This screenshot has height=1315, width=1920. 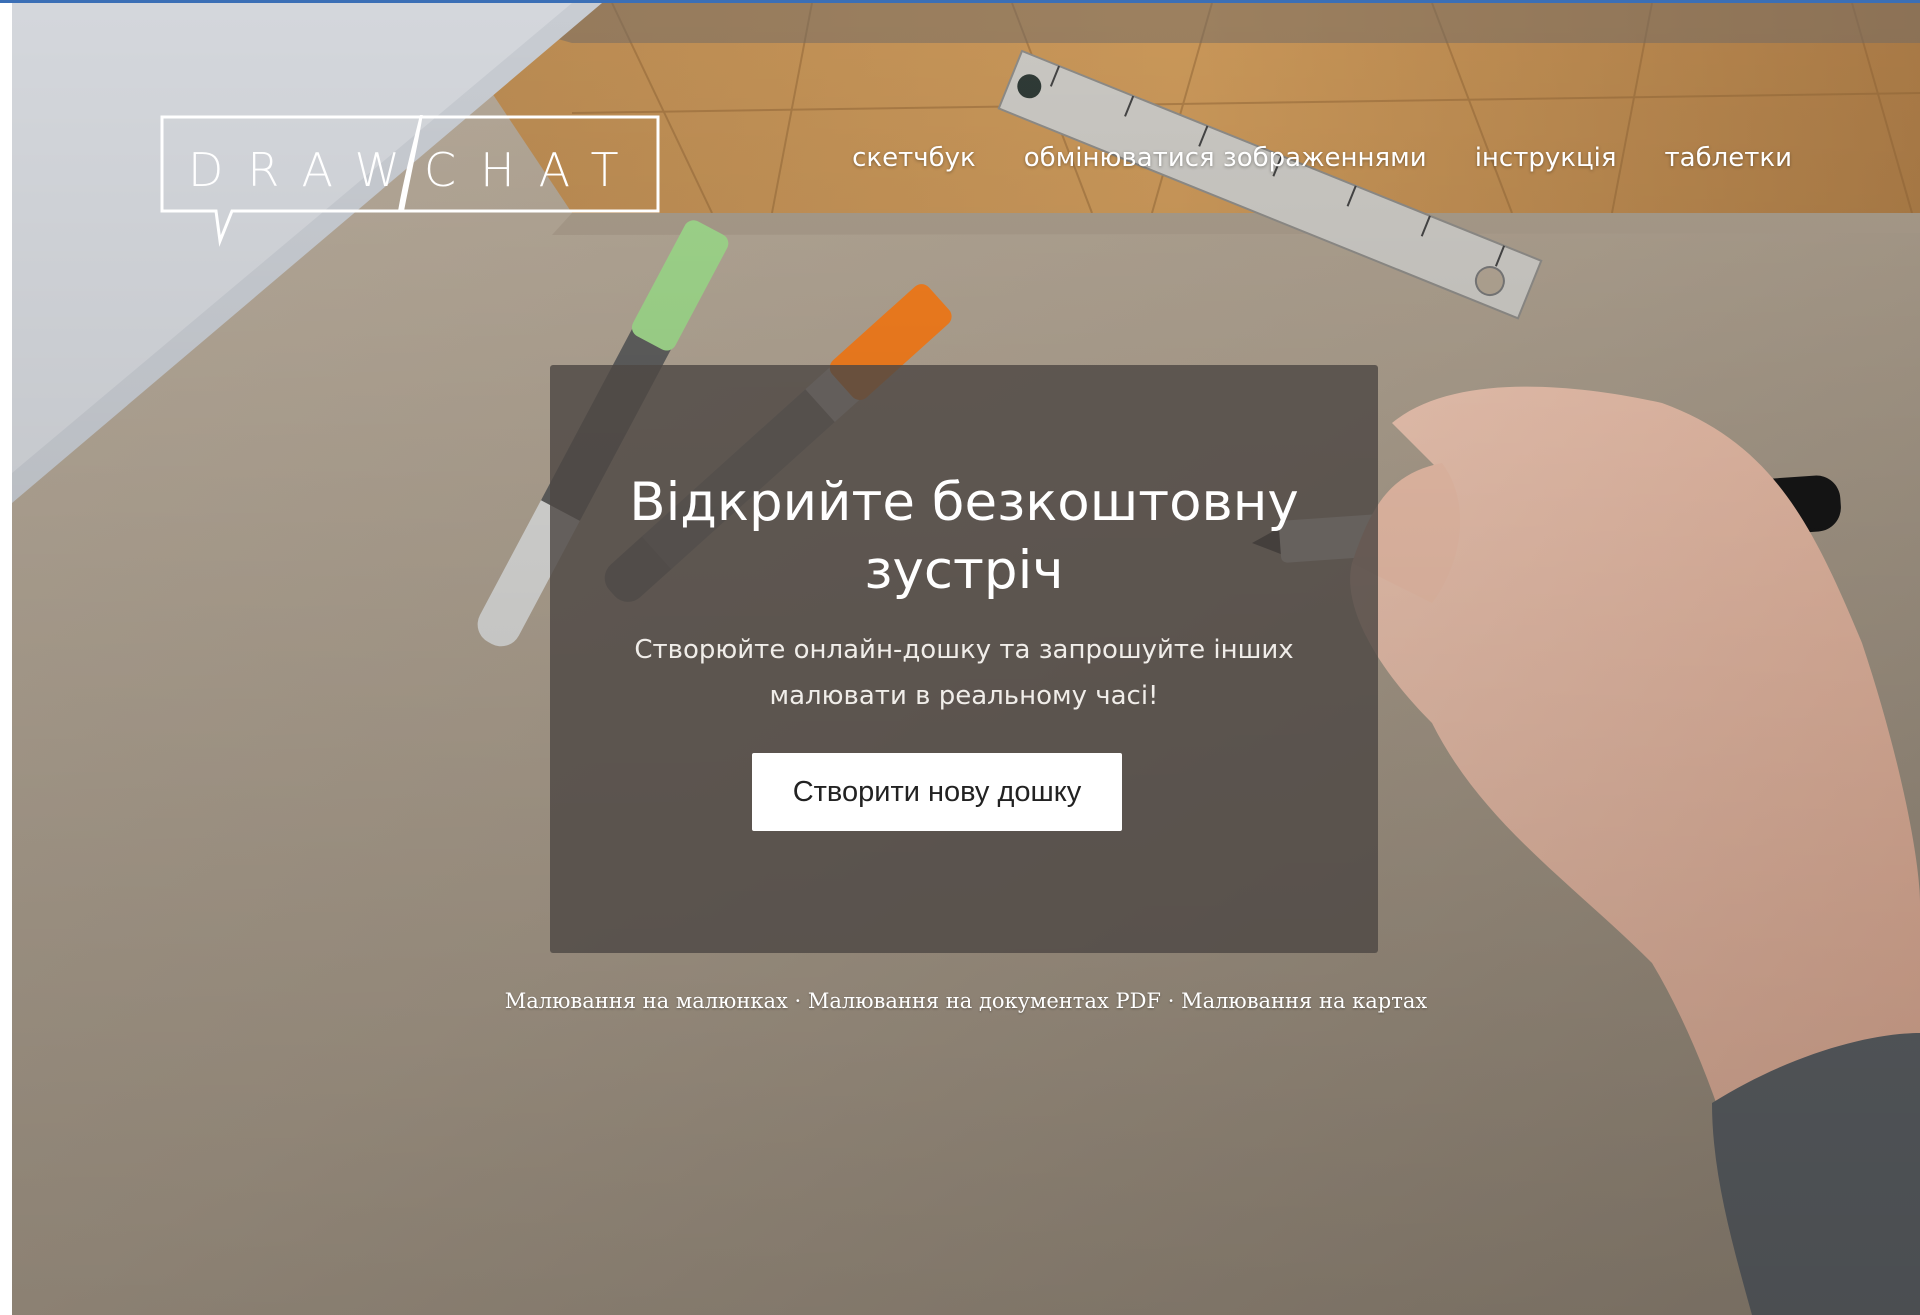 What do you see at coordinates (984, 1001) in the screenshot?
I see `link-draw-on-pdf: Малювання на документах PDF` at bounding box center [984, 1001].